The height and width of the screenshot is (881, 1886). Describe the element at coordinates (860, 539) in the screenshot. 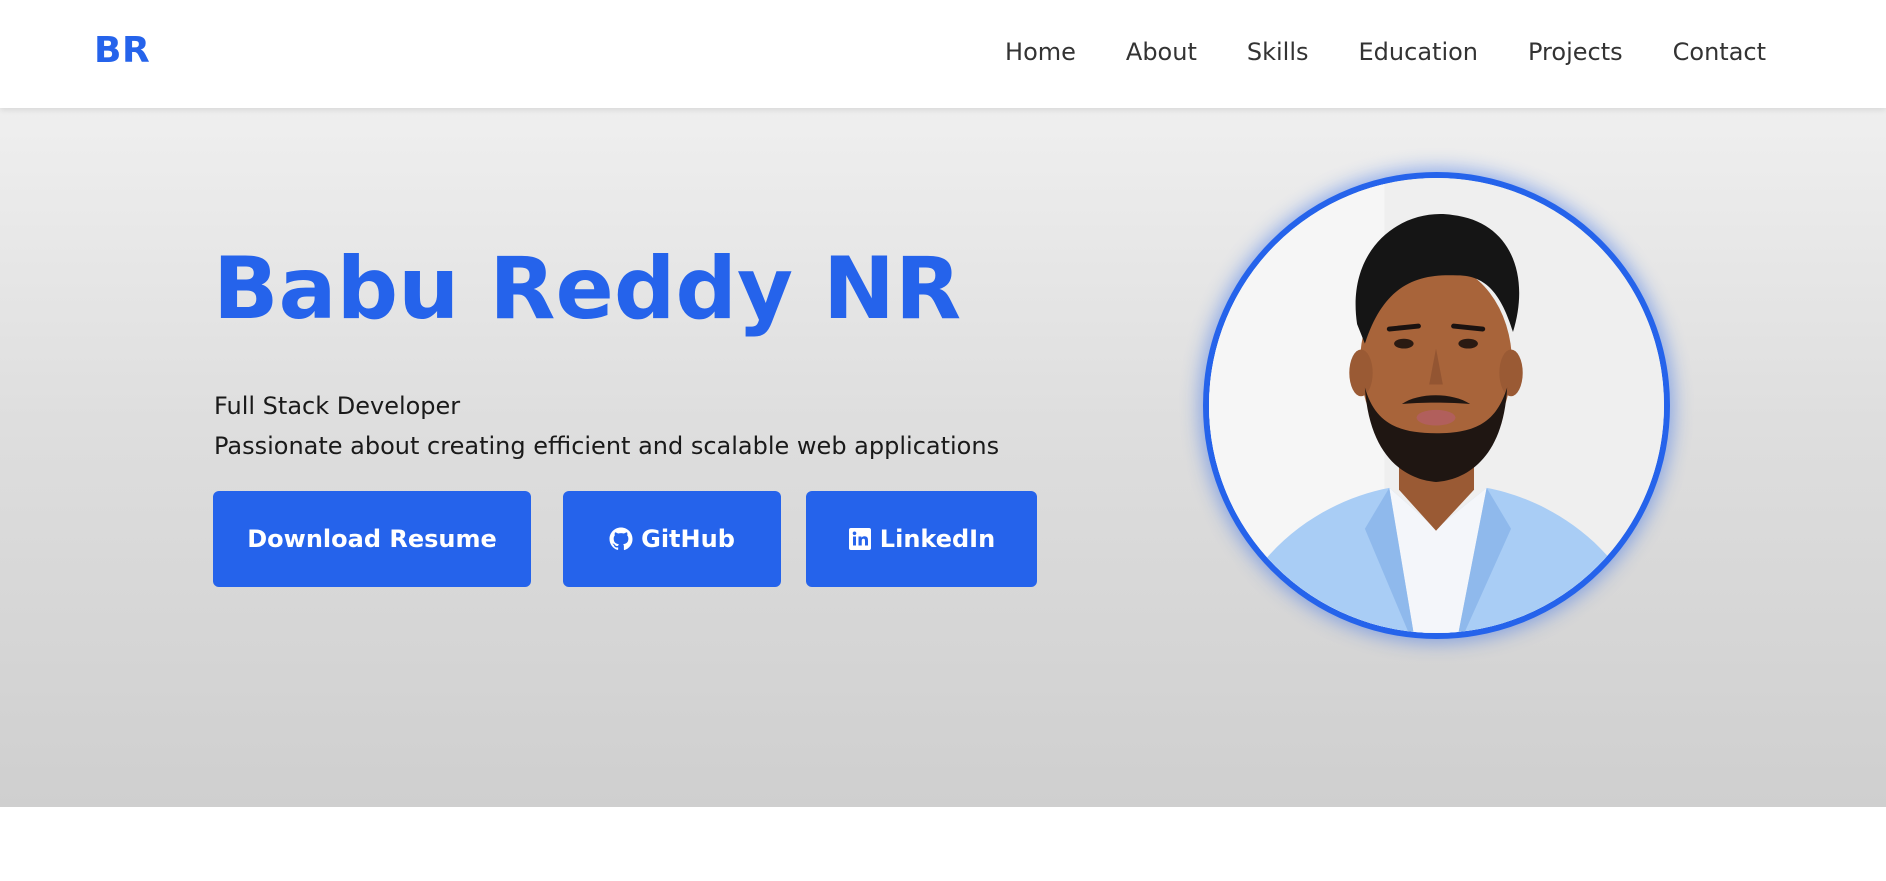

I see `linkedin-icon` at that location.